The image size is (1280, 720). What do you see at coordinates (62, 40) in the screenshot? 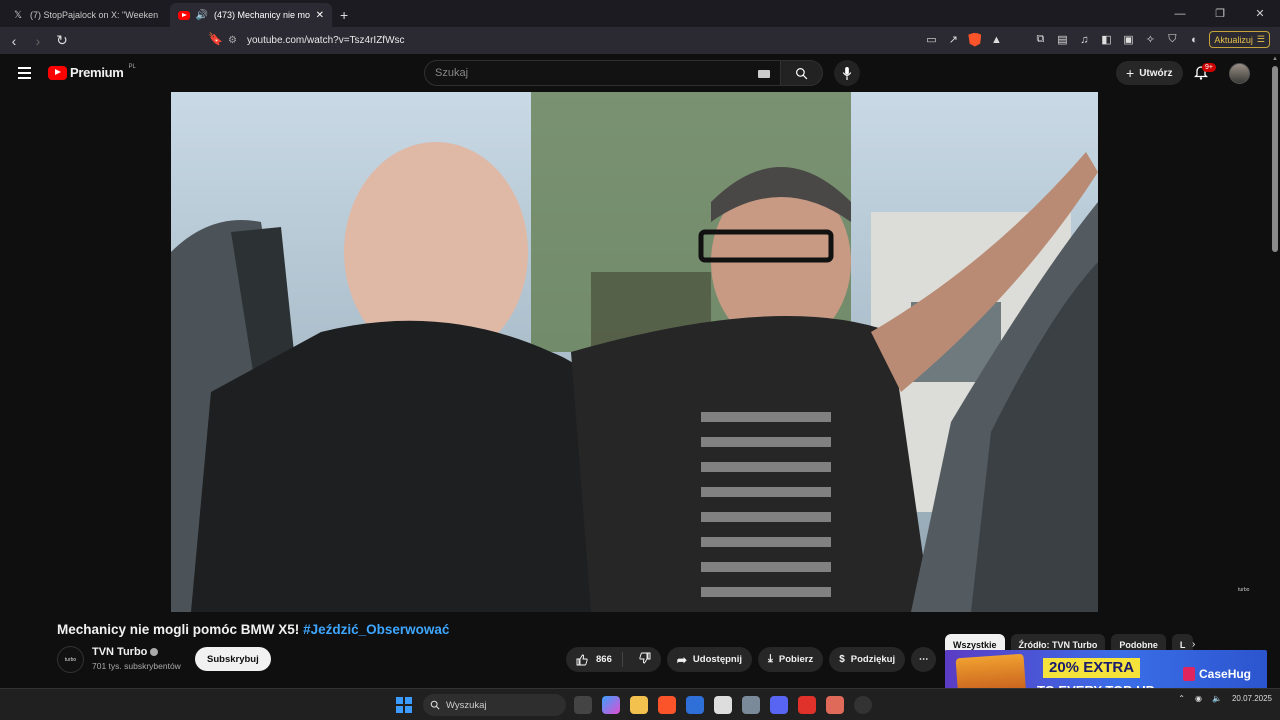
I see `reload-icon: ↻` at bounding box center [62, 40].